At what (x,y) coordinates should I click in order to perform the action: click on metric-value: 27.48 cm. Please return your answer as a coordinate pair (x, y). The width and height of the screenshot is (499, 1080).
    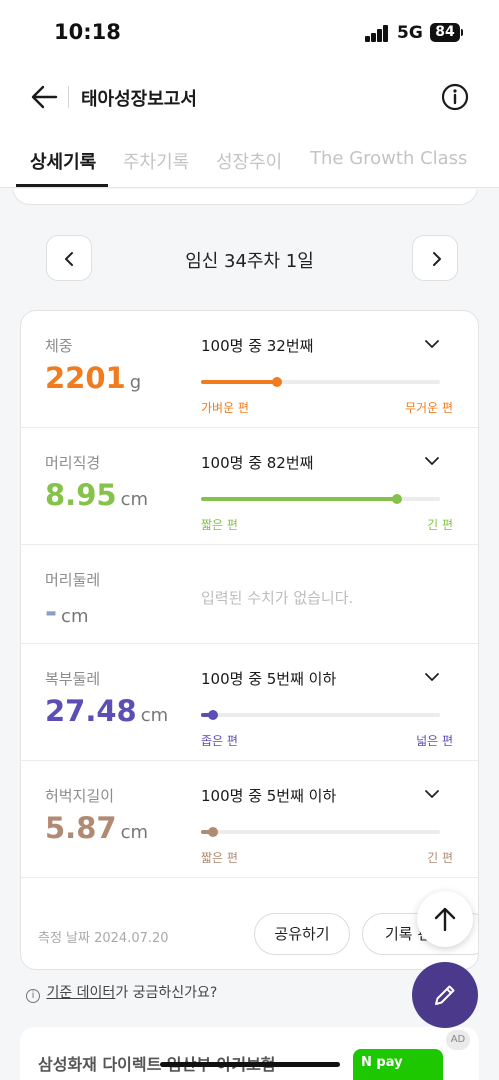
    Looking at the image, I should click on (106, 711).